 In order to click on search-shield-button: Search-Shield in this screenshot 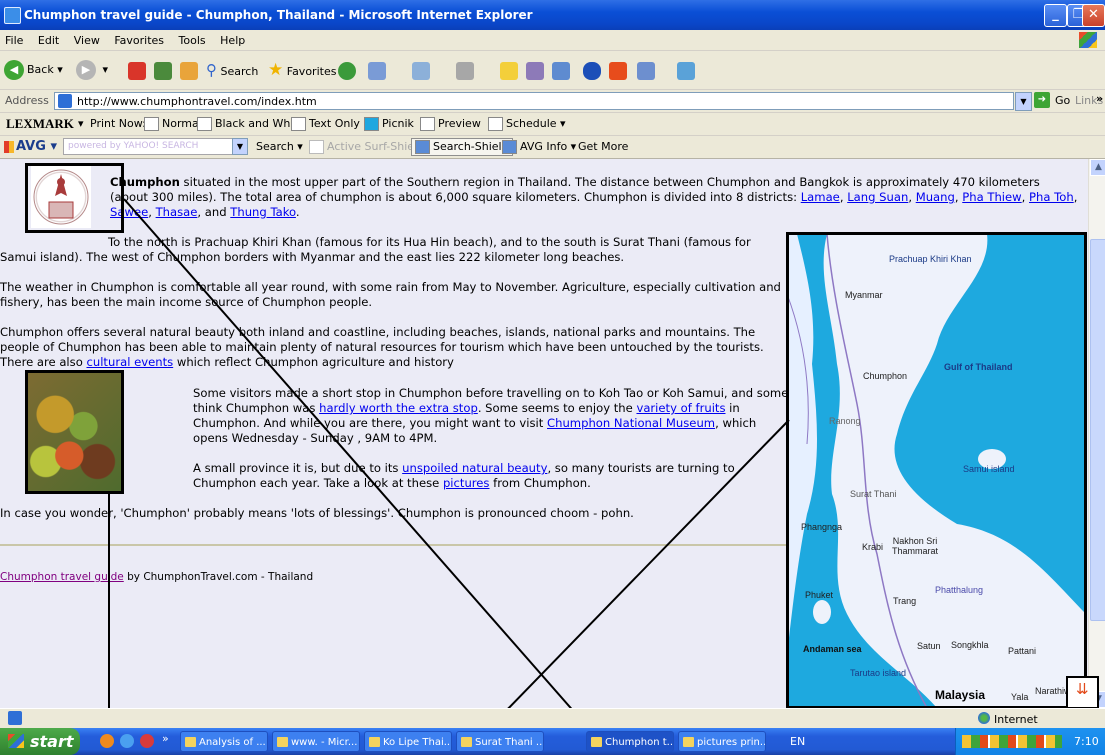, I will do `click(462, 147)`.